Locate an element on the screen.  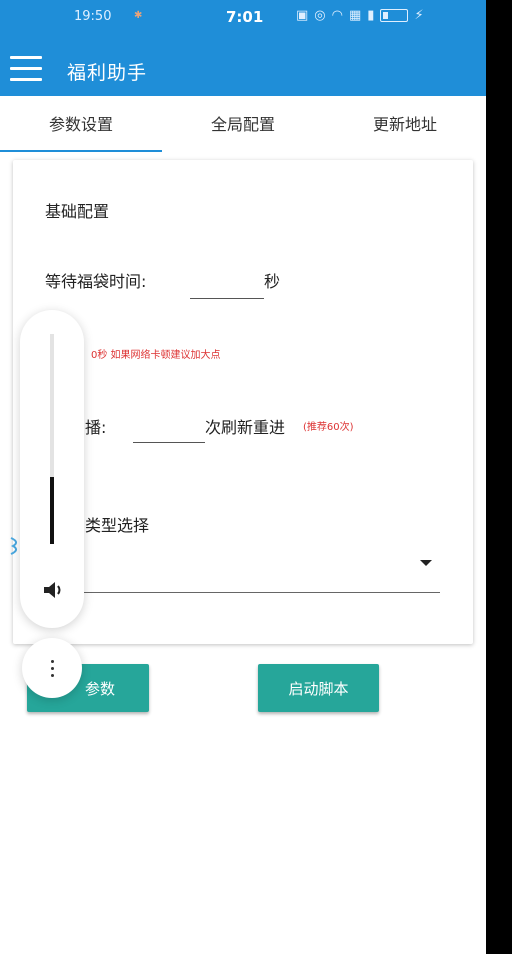
retry-hint: (推荐60次) is located at coordinates (328, 427).